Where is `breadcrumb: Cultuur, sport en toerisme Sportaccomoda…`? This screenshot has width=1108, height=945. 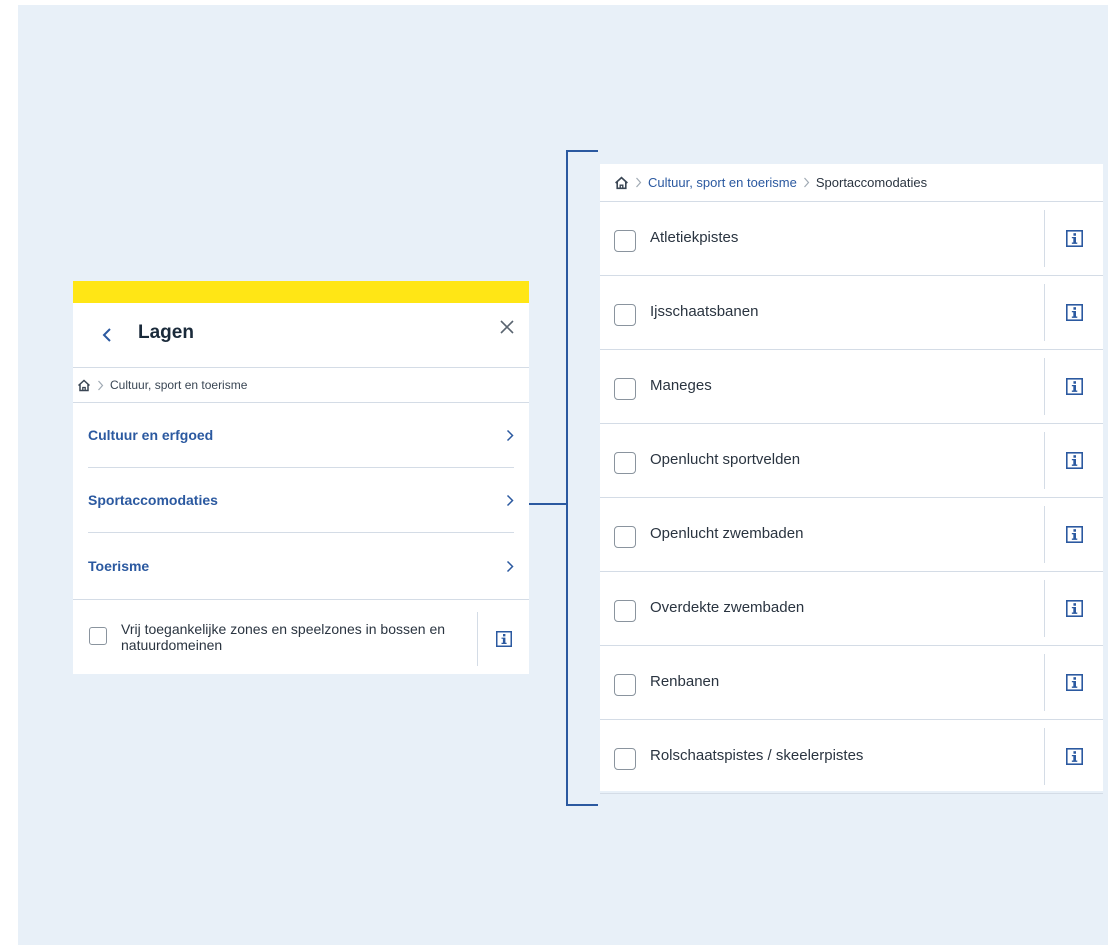 breadcrumb: Cultuur, sport en toerisme Sportaccomoda… is located at coordinates (851, 183).